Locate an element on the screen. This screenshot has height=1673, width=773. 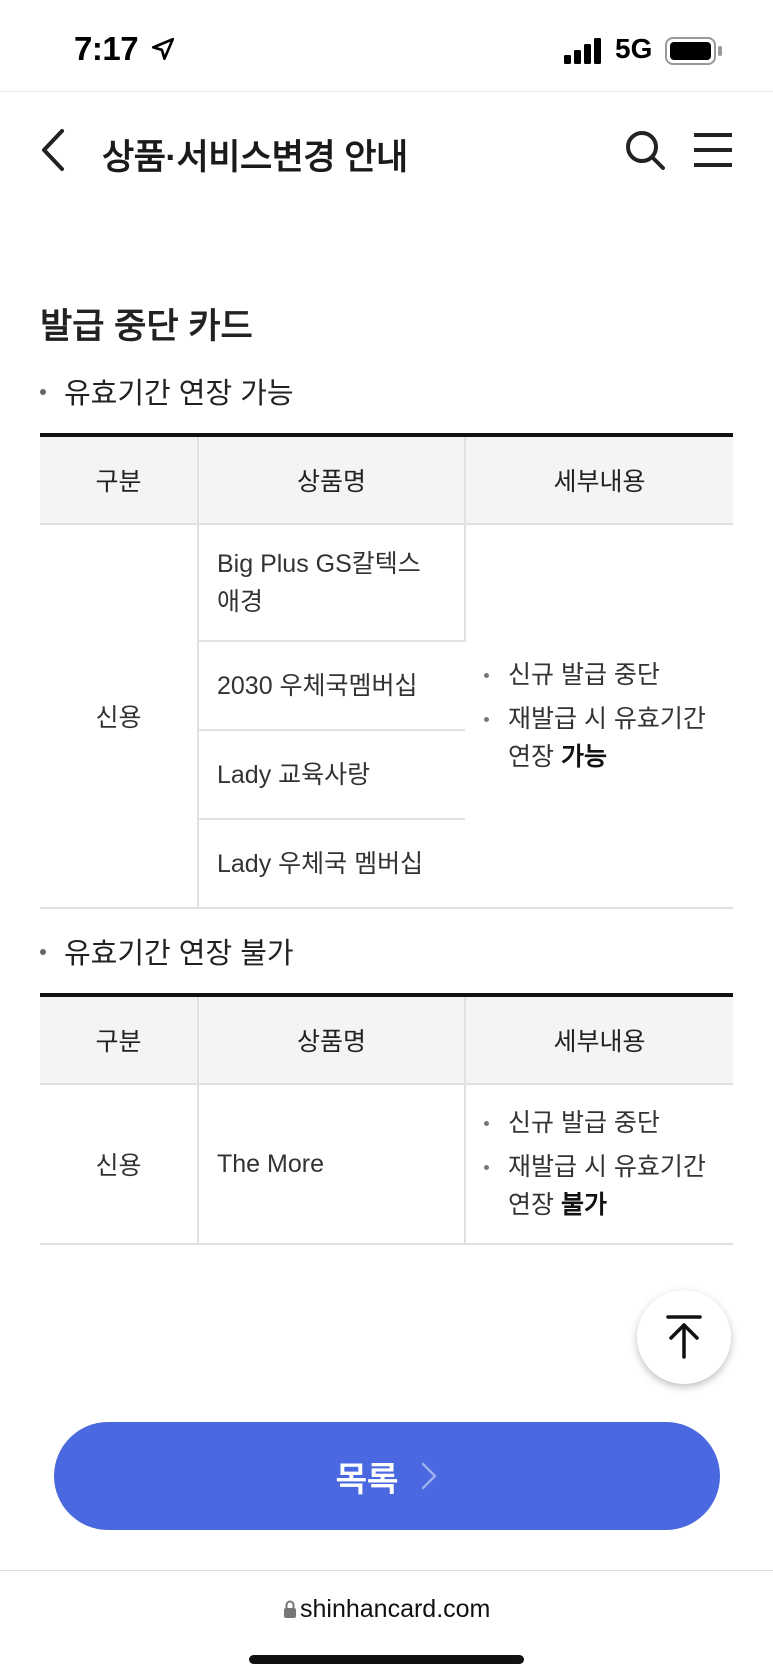
section-title: 발급 중단 카드 is located at coordinates (146, 326).